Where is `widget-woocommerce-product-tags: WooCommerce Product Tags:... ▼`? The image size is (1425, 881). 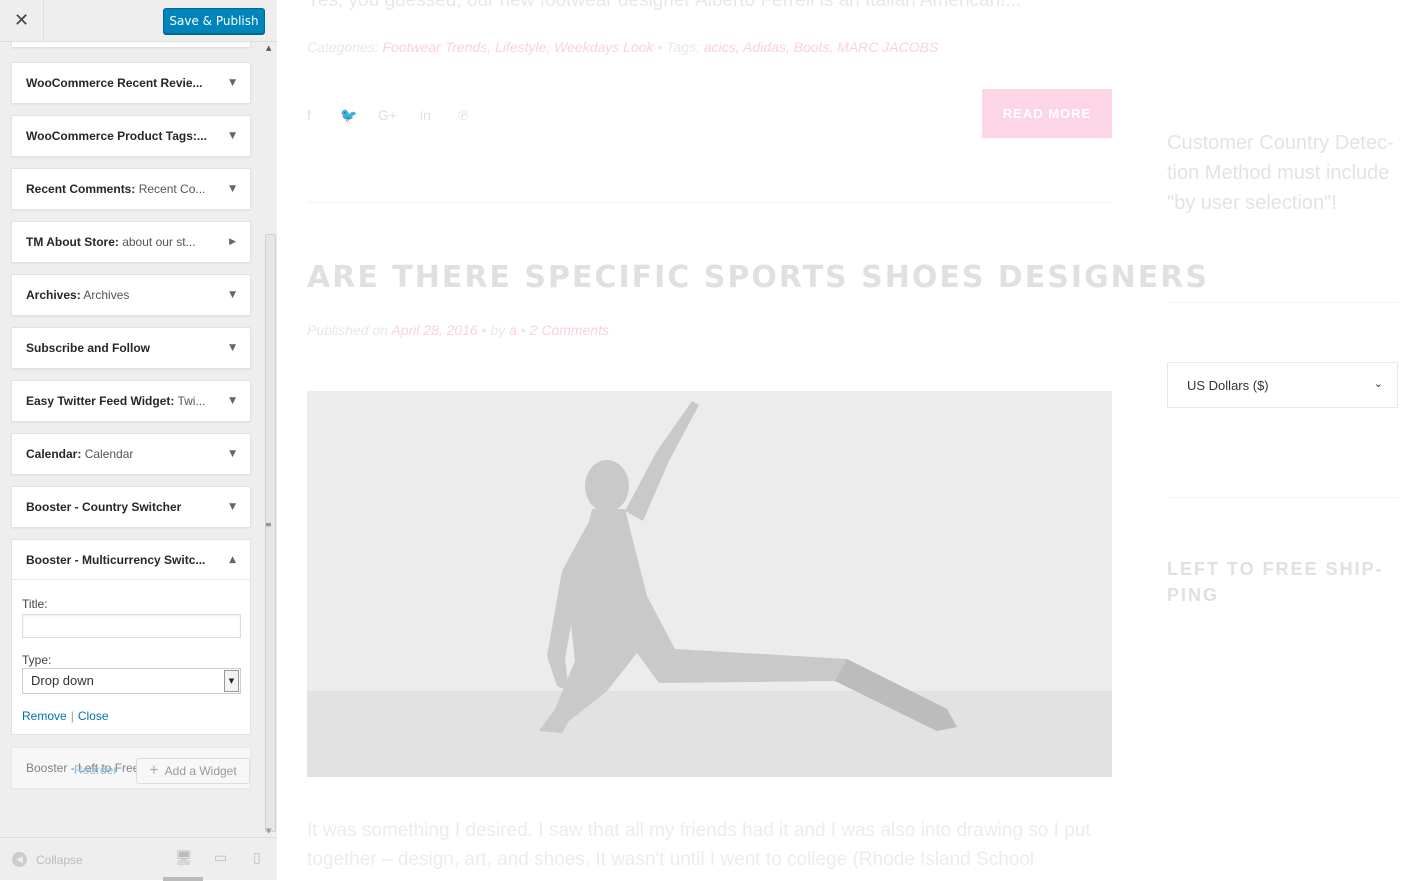
widget-woocommerce-product-tags: WooCommerce Product Tags:... ▼ is located at coordinates (131, 136).